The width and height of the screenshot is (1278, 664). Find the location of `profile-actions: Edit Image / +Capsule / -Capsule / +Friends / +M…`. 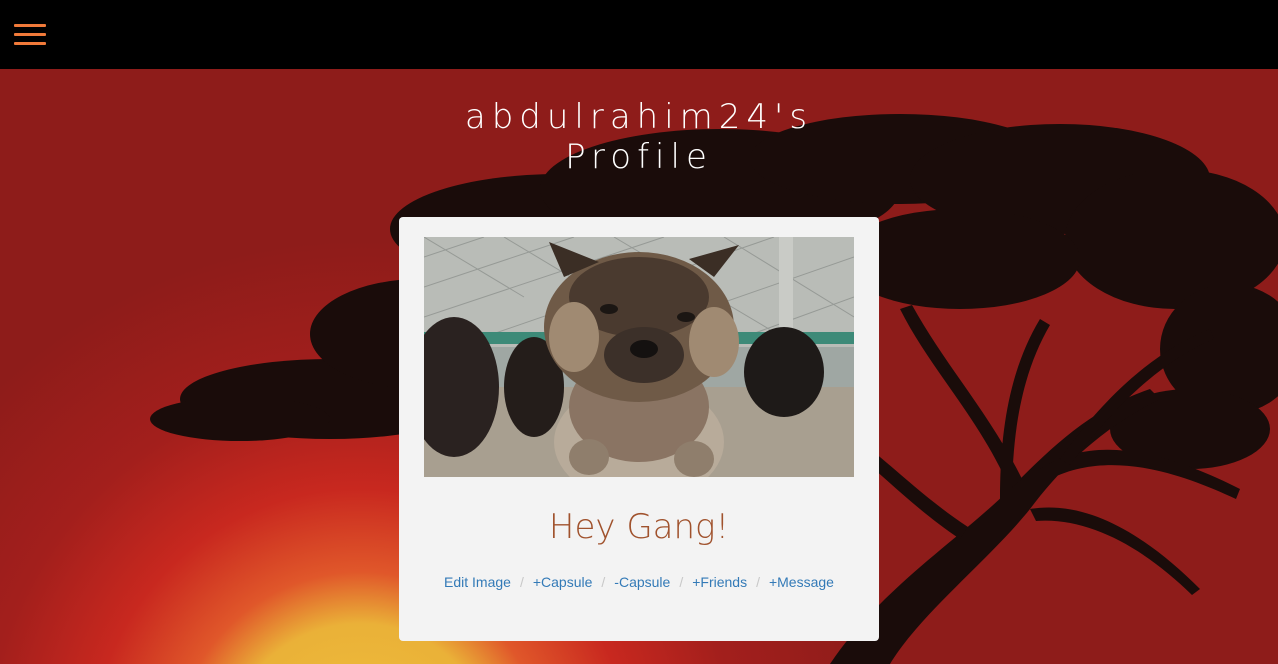

profile-actions: Edit Image / +Capsule / -Capsule / +Friends / +M… is located at coordinates (639, 582).